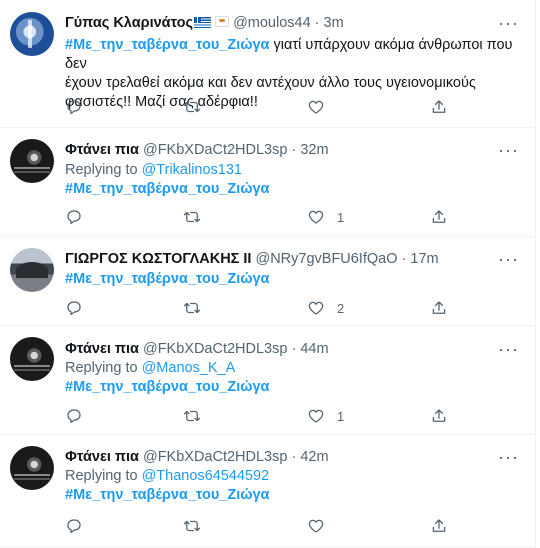  I want to click on author-handle: @NRy7gvBFU6IfQaO, so click(326, 259).